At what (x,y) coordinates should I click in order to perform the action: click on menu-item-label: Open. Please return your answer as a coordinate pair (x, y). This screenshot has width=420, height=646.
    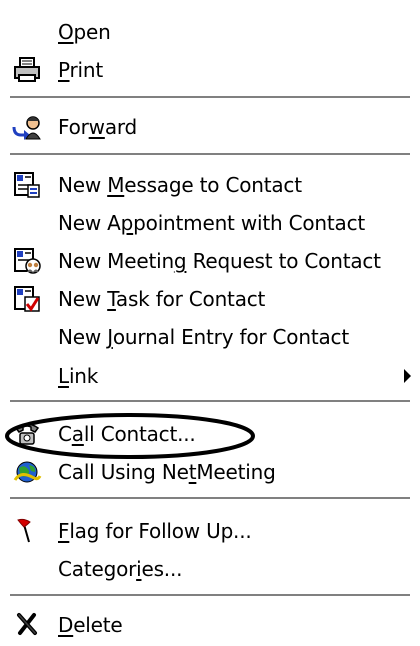
    Looking at the image, I should click on (84, 32).